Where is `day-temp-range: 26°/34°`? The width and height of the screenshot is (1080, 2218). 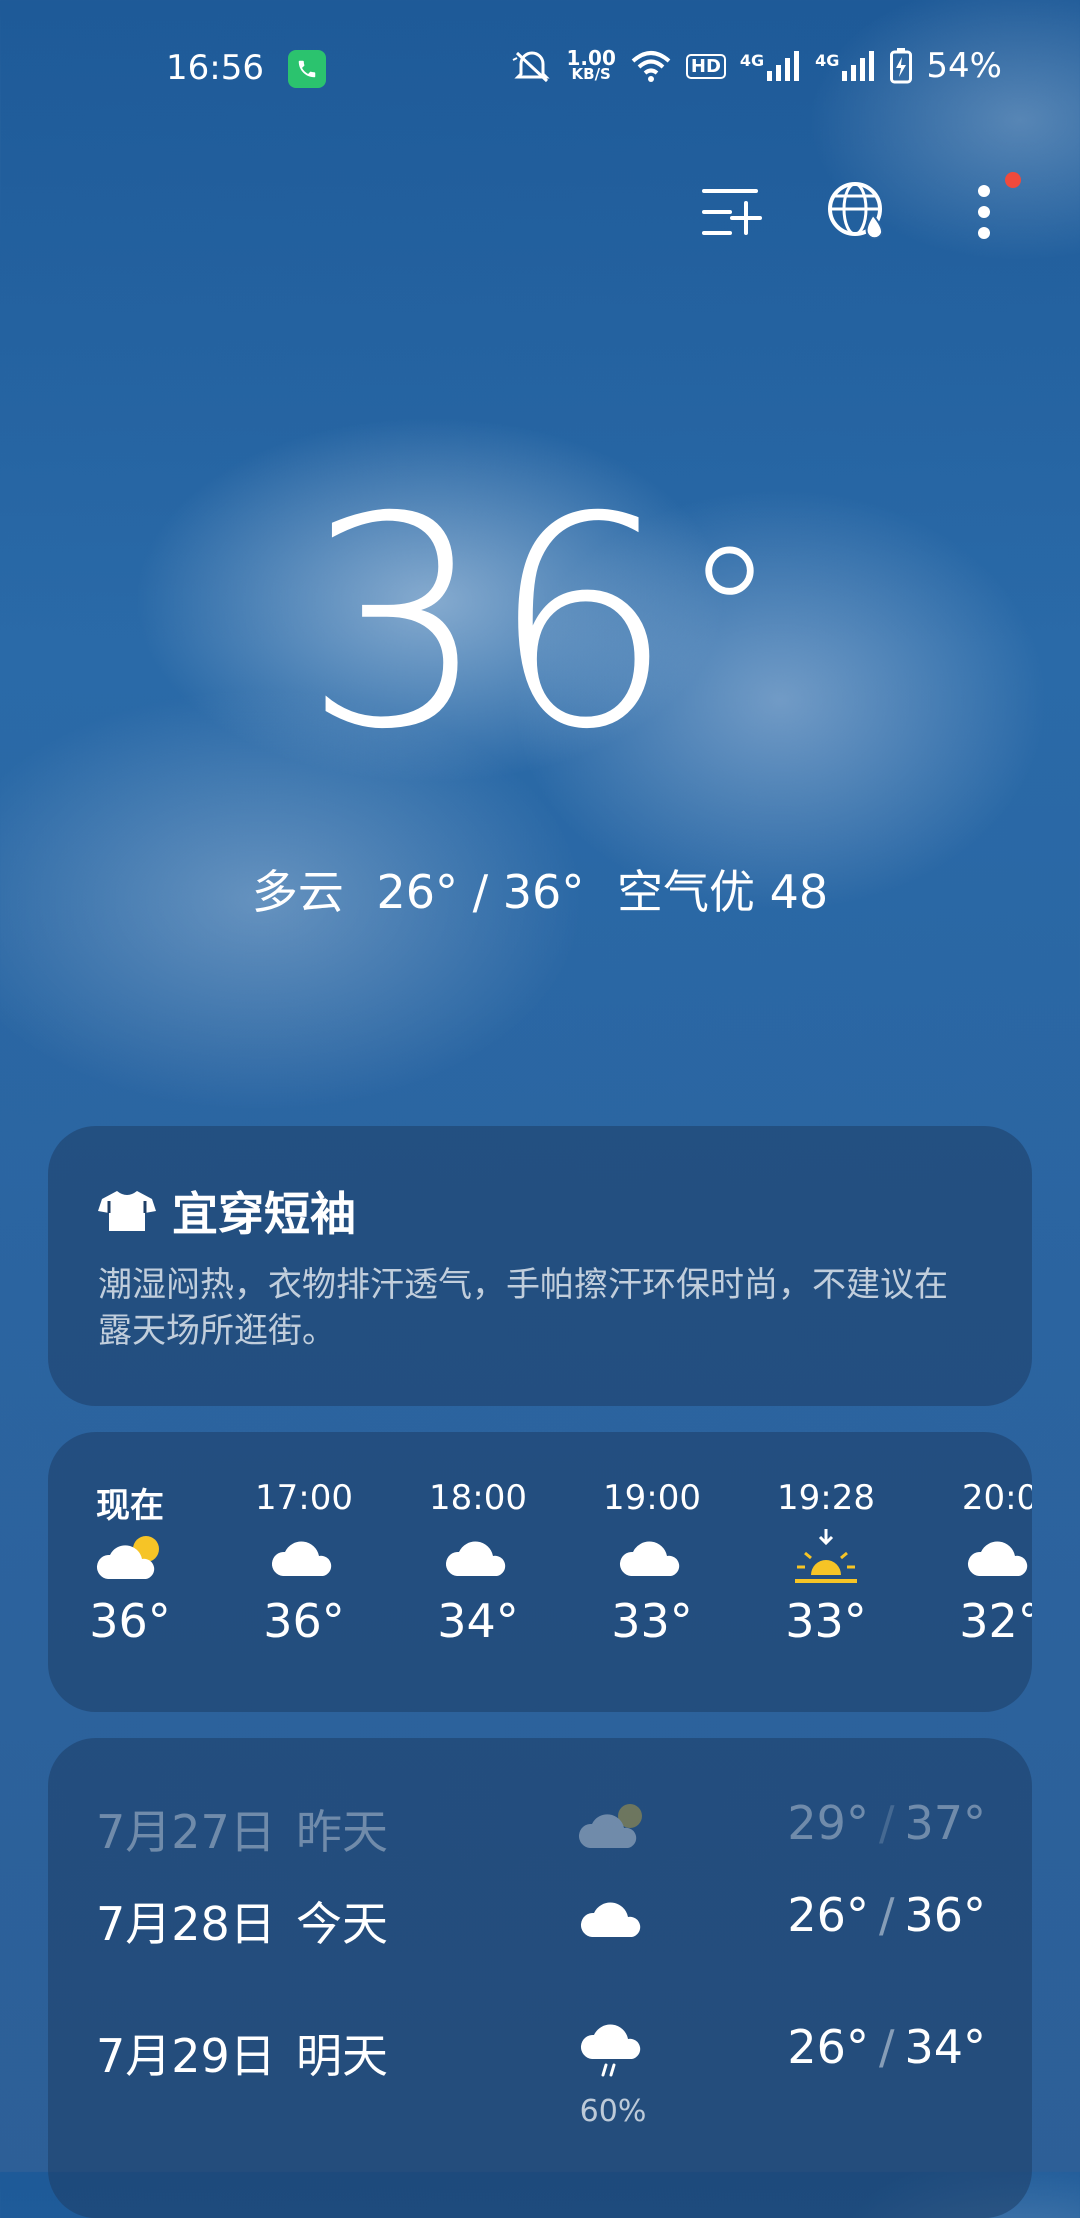
day-temp-range: 26°/34° is located at coordinates (886, 2047).